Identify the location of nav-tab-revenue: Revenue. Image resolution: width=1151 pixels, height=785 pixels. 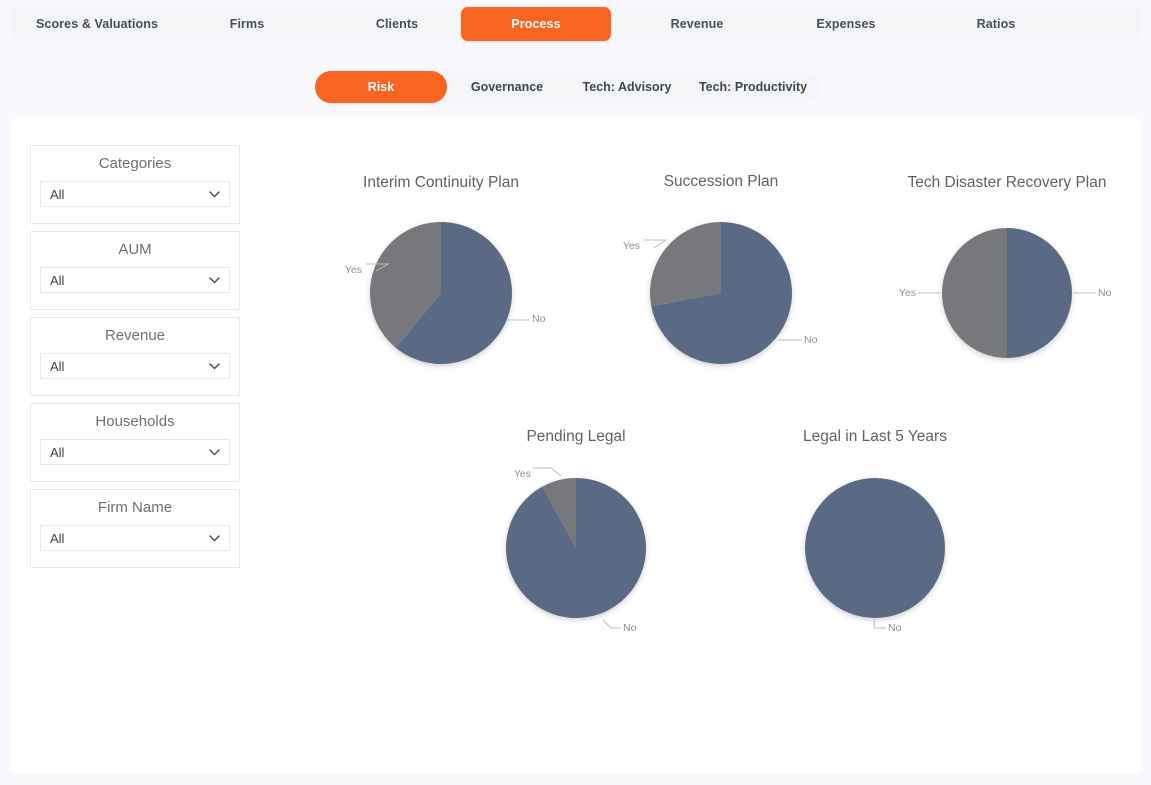
(697, 24).